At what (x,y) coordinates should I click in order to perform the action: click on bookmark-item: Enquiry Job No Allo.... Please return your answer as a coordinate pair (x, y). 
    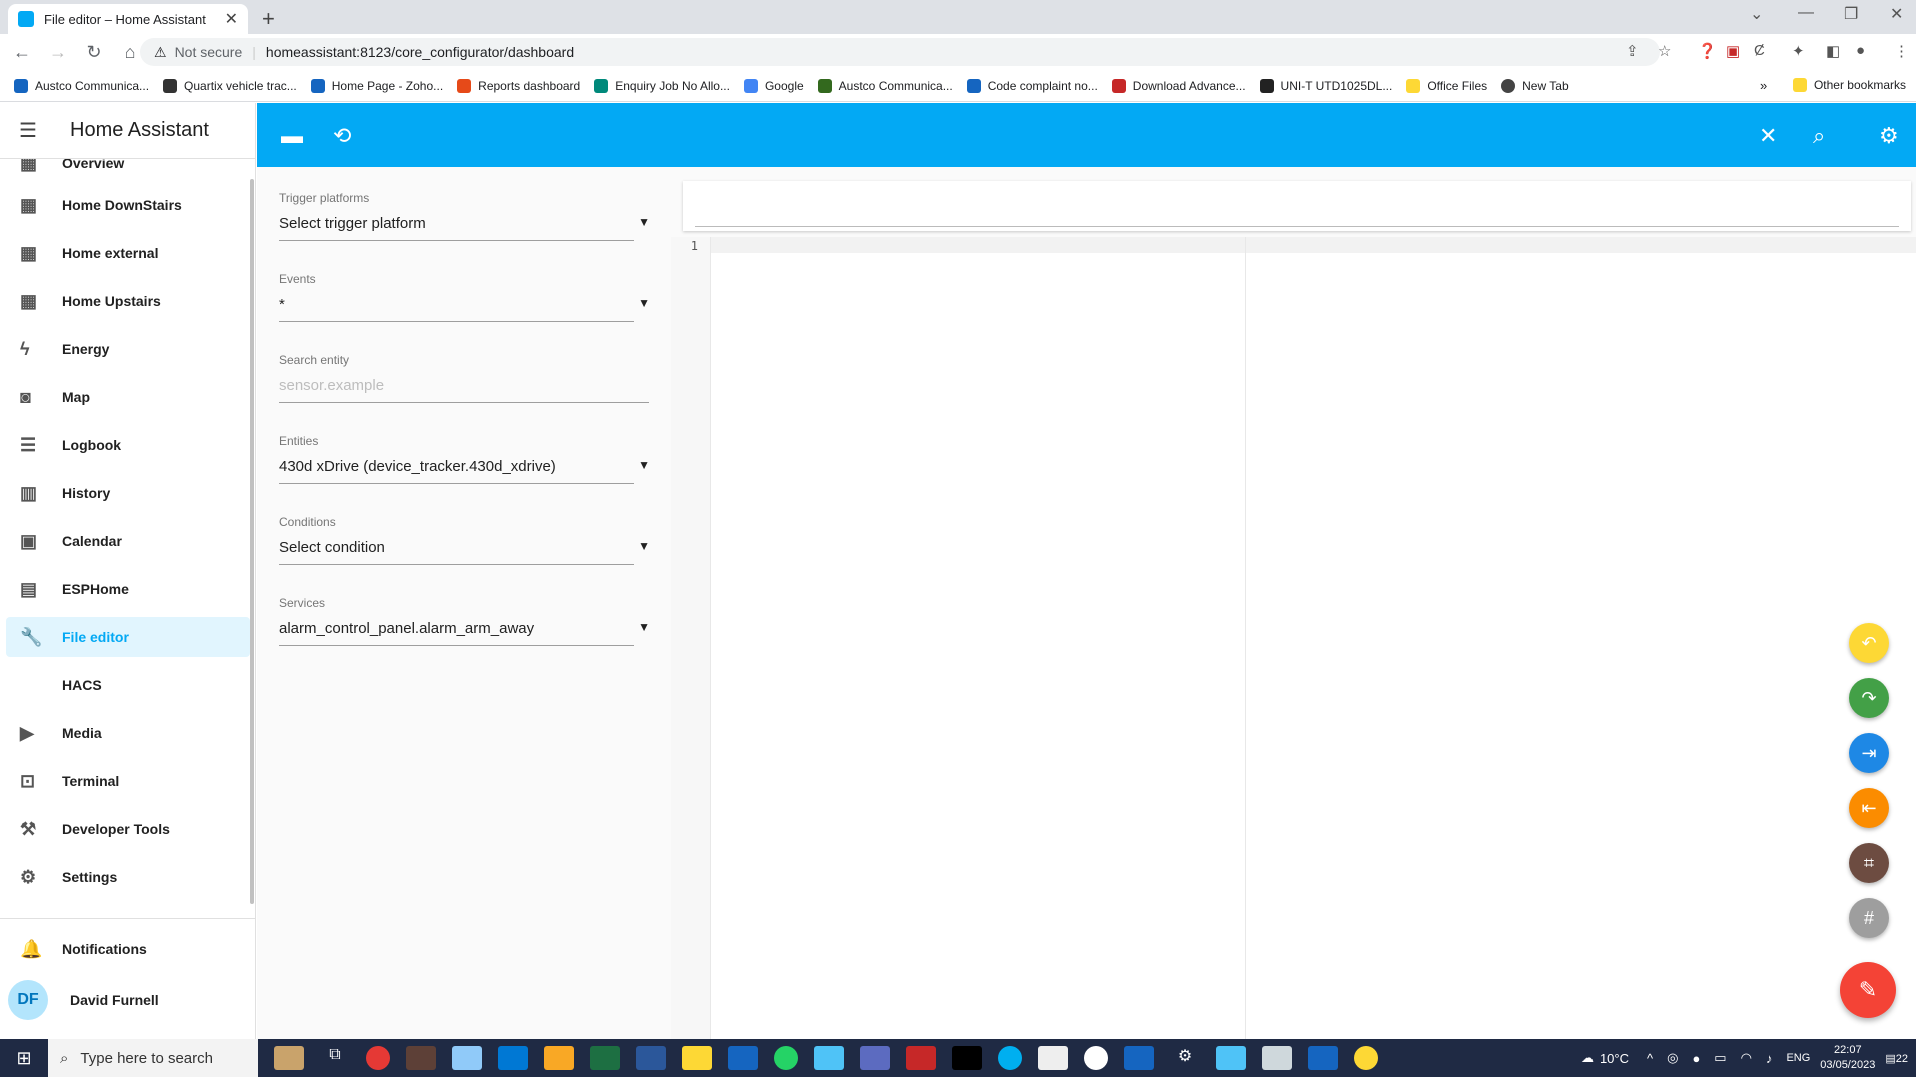
    Looking at the image, I should click on (662, 85).